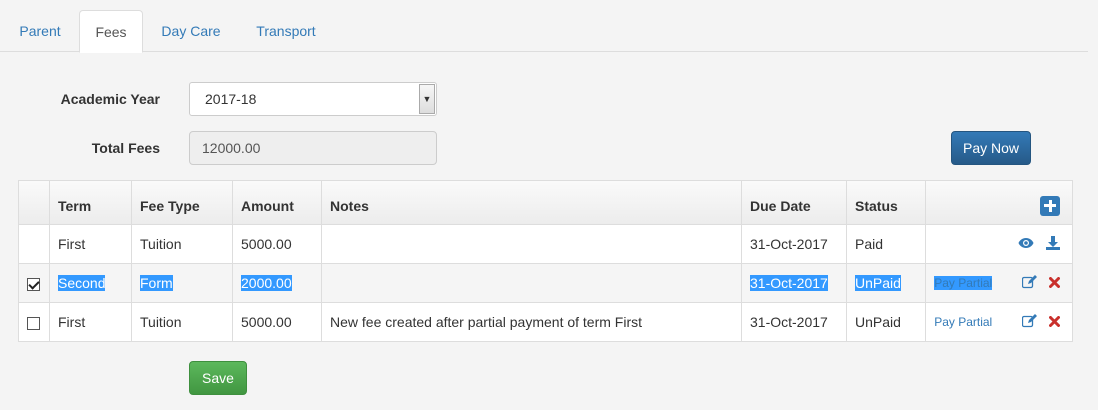 This screenshot has height=410, width=1098. Describe the element at coordinates (277, 202) in the screenshot. I see `column-header-amount: Amount` at that location.